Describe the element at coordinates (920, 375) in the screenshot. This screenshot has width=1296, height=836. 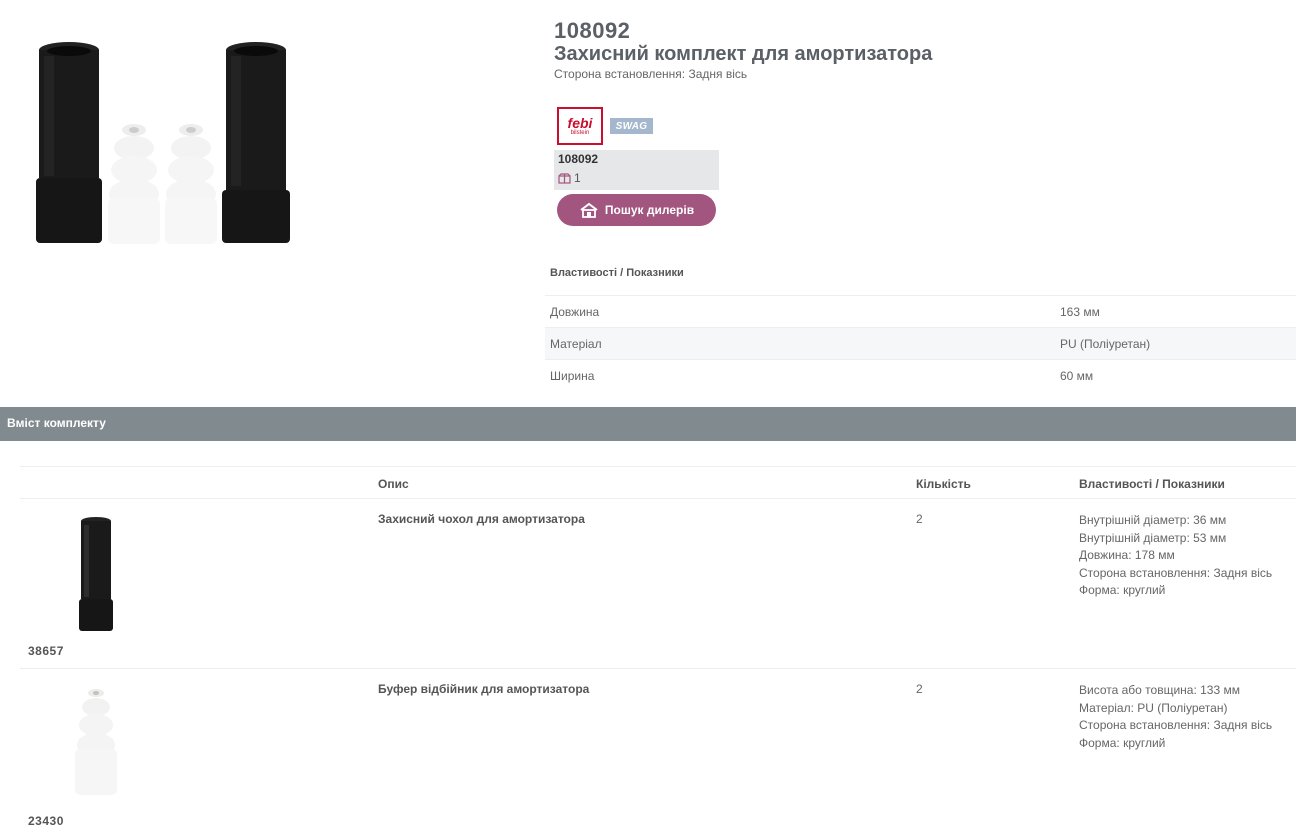
I see `property-row: Ширина 60 мм` at that location.